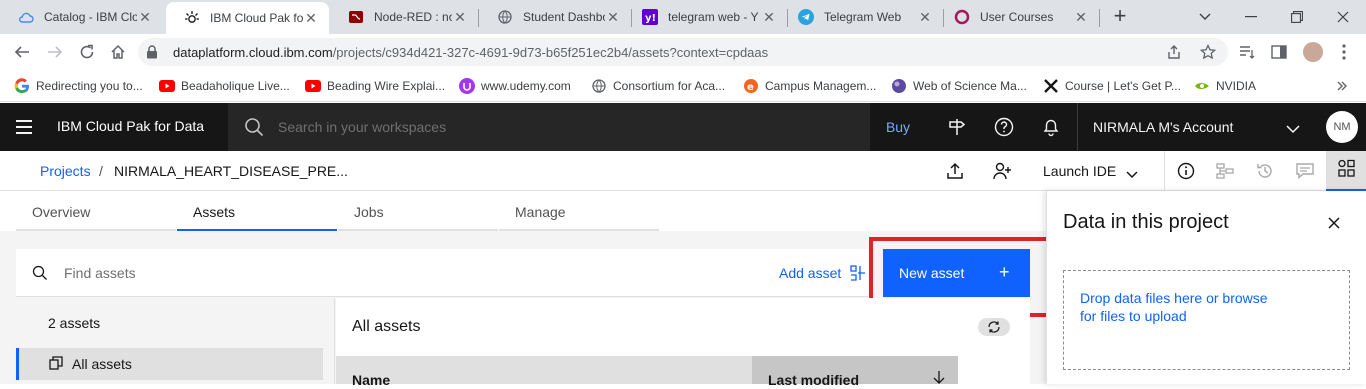 The height and width of the screenshot is (389, 1366). I want to click on browser-tab-ibm-cloud-pak: IBM Cloud Pak fo ✕, so click(247, 18).